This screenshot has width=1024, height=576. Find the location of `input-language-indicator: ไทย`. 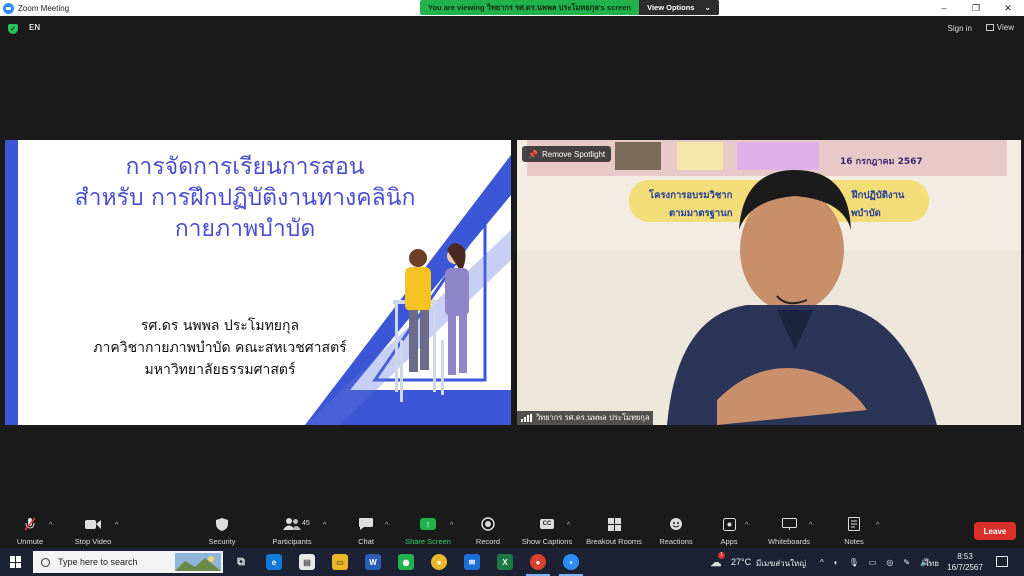

input-language-indicator: ไทย is located at coordinates (932, 563).